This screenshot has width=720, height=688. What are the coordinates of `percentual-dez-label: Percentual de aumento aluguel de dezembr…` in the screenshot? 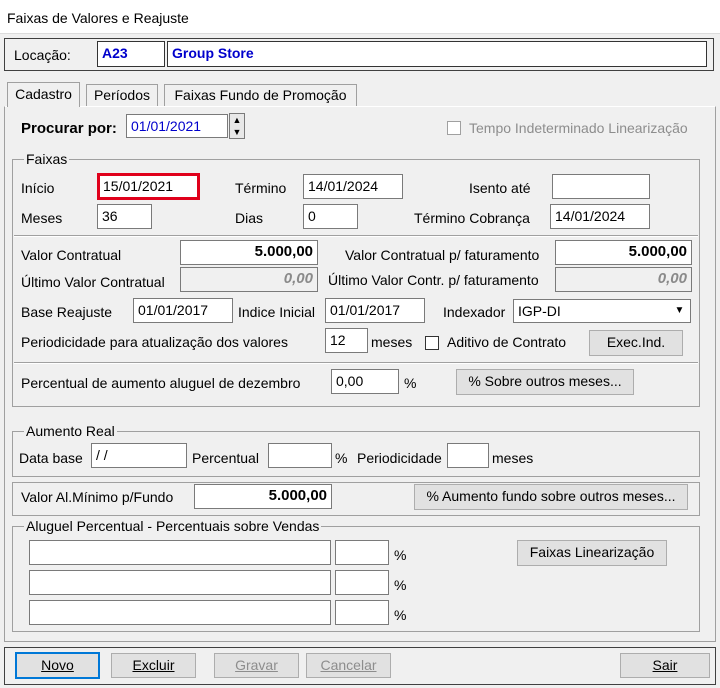 It's located at (161, 383).